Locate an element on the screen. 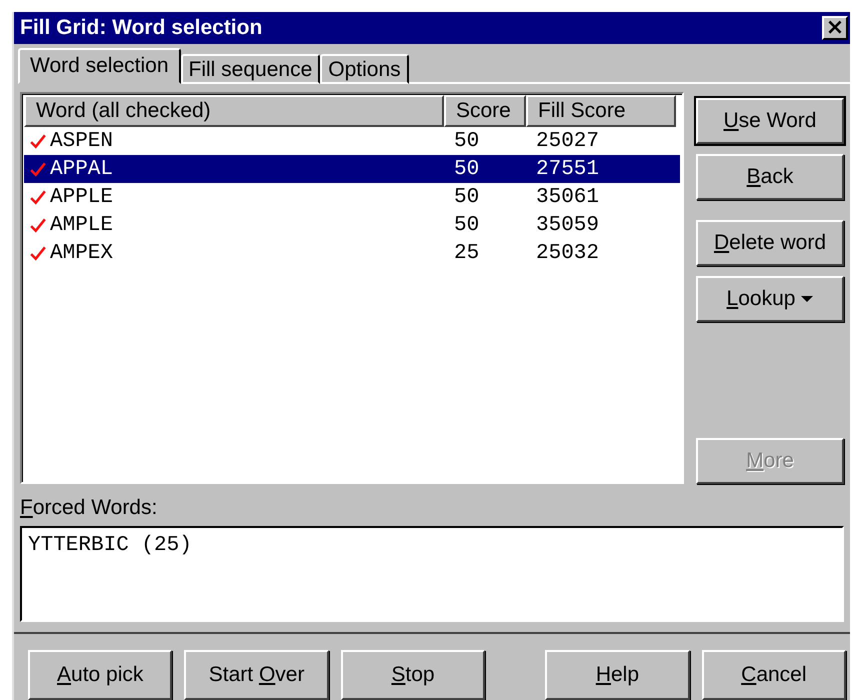  fill-score-cell-text: 35059 is located at coordinates (567, 225).